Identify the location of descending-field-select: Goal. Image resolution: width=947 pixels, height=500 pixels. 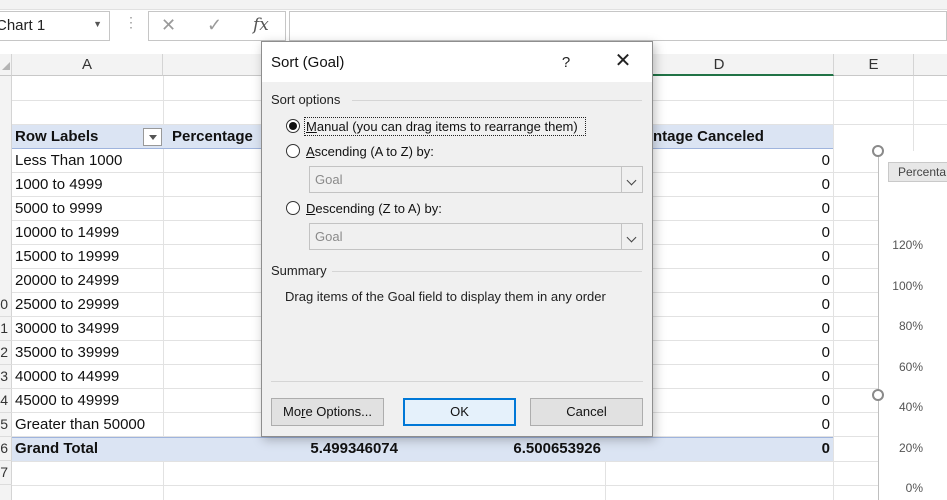
(476, 236).